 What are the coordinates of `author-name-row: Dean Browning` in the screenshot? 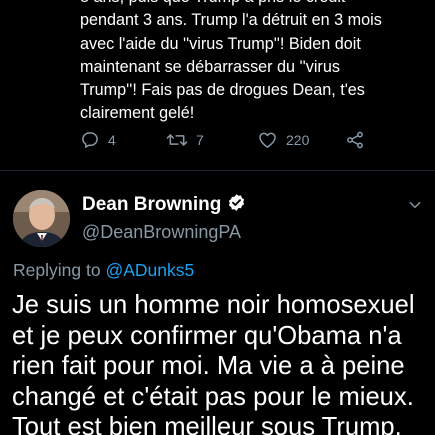 It's located at (164, 205).